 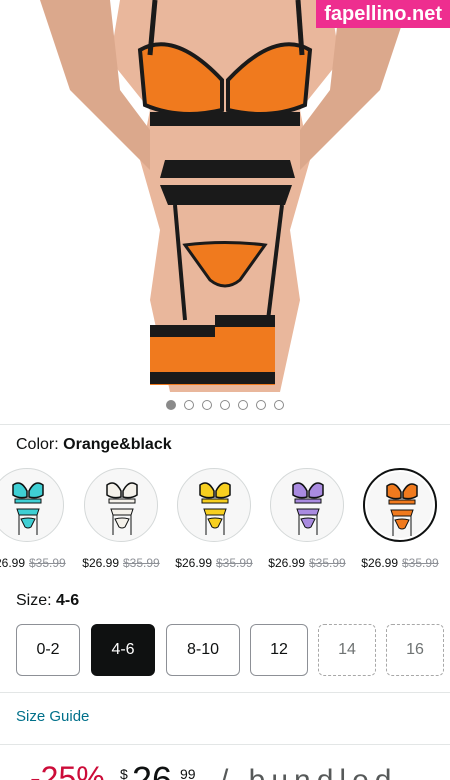 What do you see at coordinates (34, 600) in the screenshot?
I see `size-label: Size:` at bounding box center [34, 600].